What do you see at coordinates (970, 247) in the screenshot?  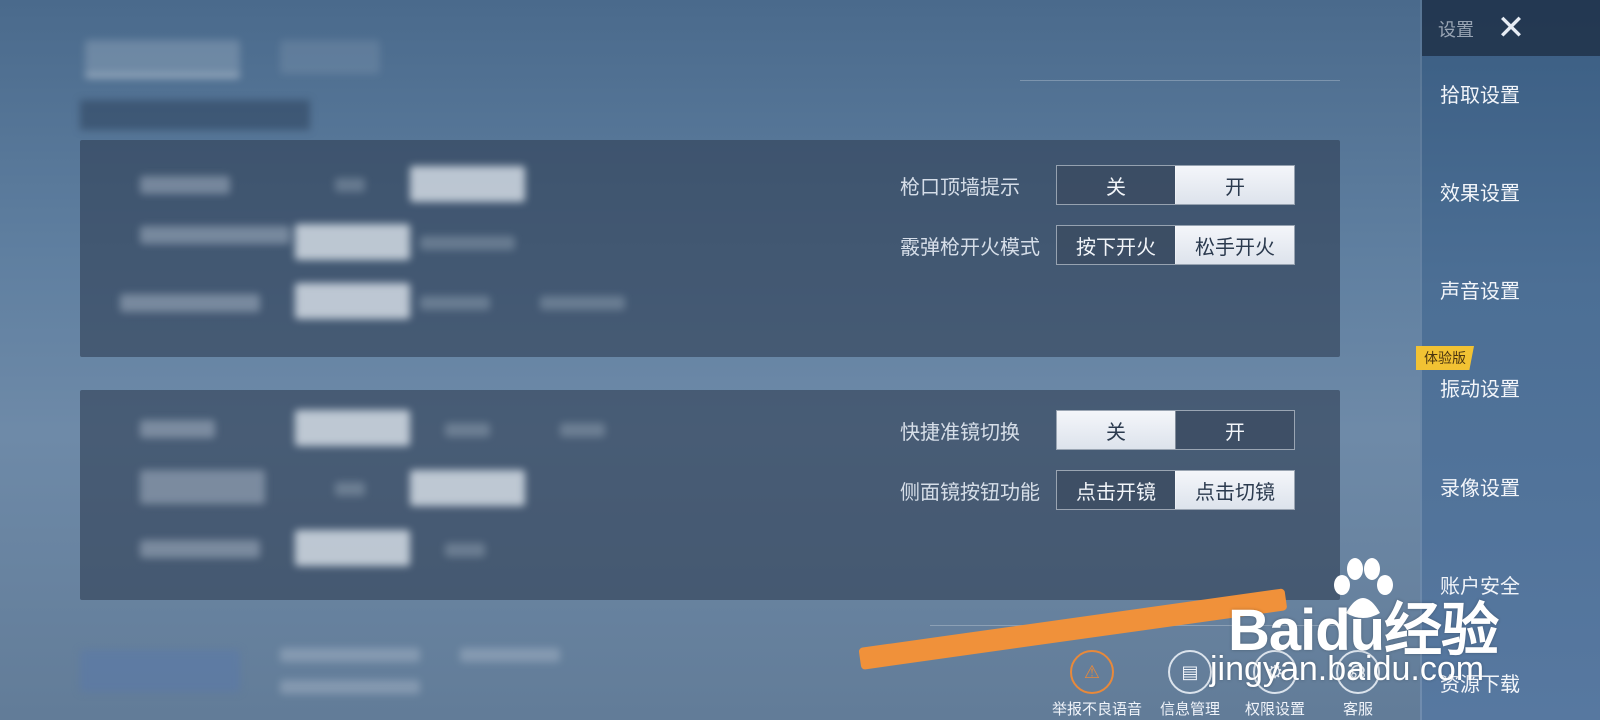 I see `shotgun-fire-mode-label: 霰弹枪开火模式` at bounding box center [970, 247].